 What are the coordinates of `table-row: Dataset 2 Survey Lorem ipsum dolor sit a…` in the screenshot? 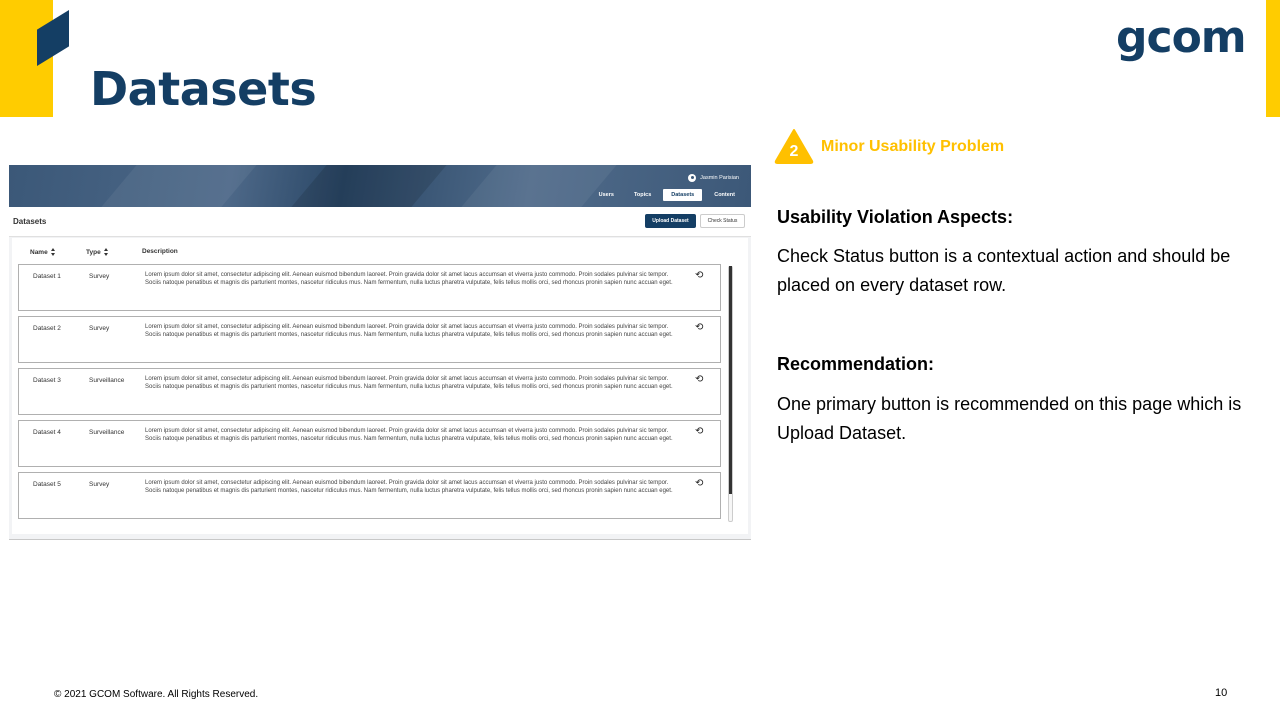 It's located at (369, 339).